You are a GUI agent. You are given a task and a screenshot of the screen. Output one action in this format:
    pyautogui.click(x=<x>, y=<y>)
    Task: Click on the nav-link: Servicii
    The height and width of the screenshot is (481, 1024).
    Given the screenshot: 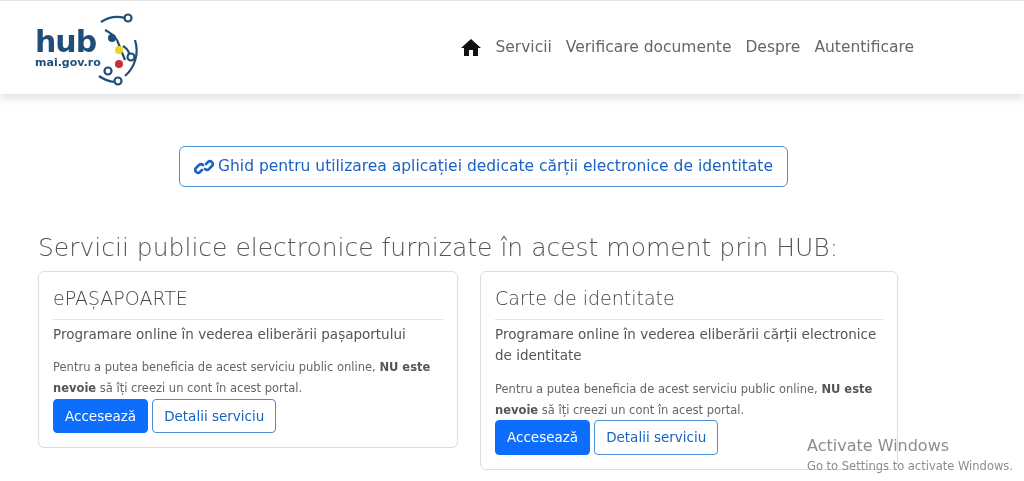 What is the action you would take?
    pyautogui.click(x=523, y=47)
    